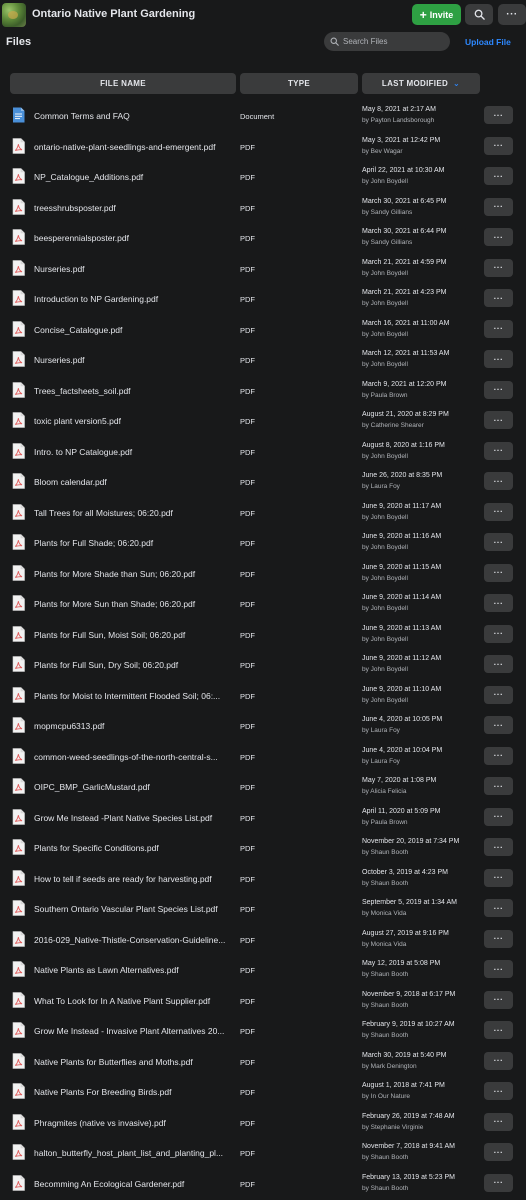 The width and height of the screenshot is (526, 1200). I want to click on file-name-link: Common Terms and FAQ, so click(135, 116).